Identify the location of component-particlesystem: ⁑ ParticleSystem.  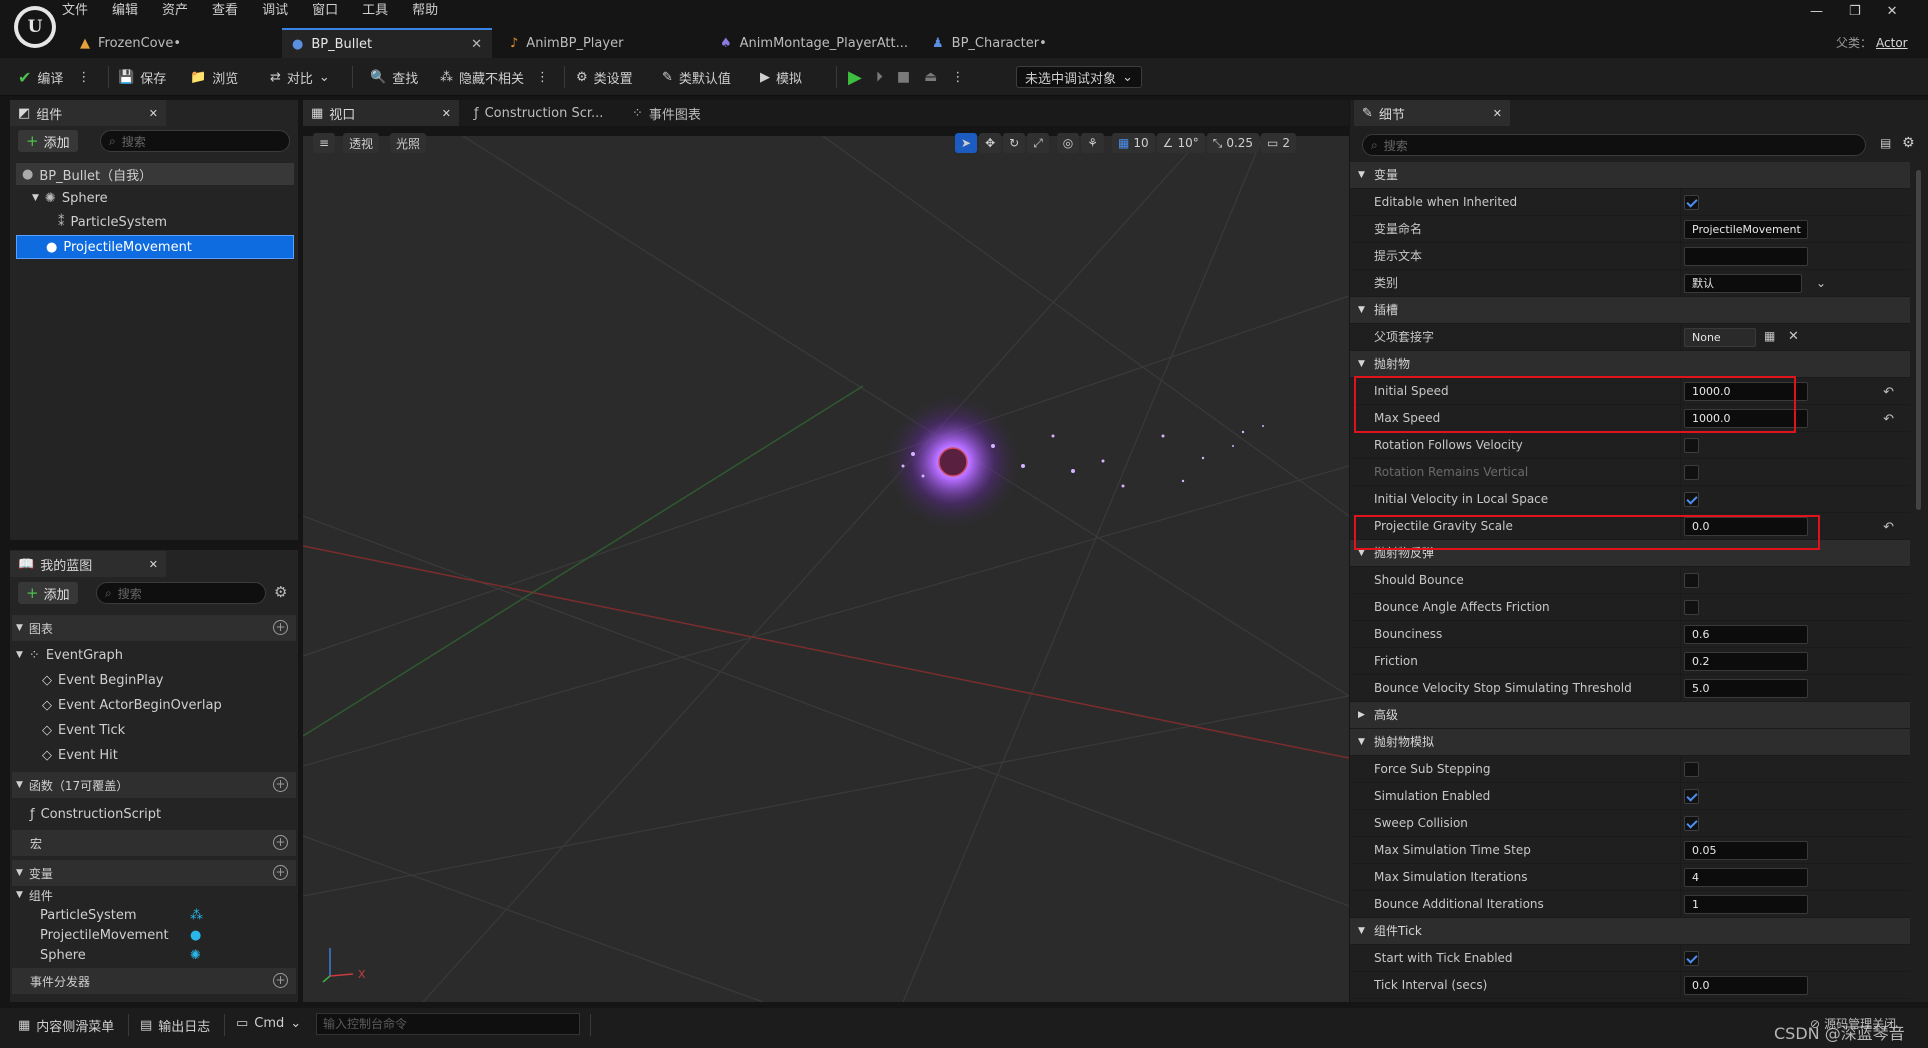
(112, 222).